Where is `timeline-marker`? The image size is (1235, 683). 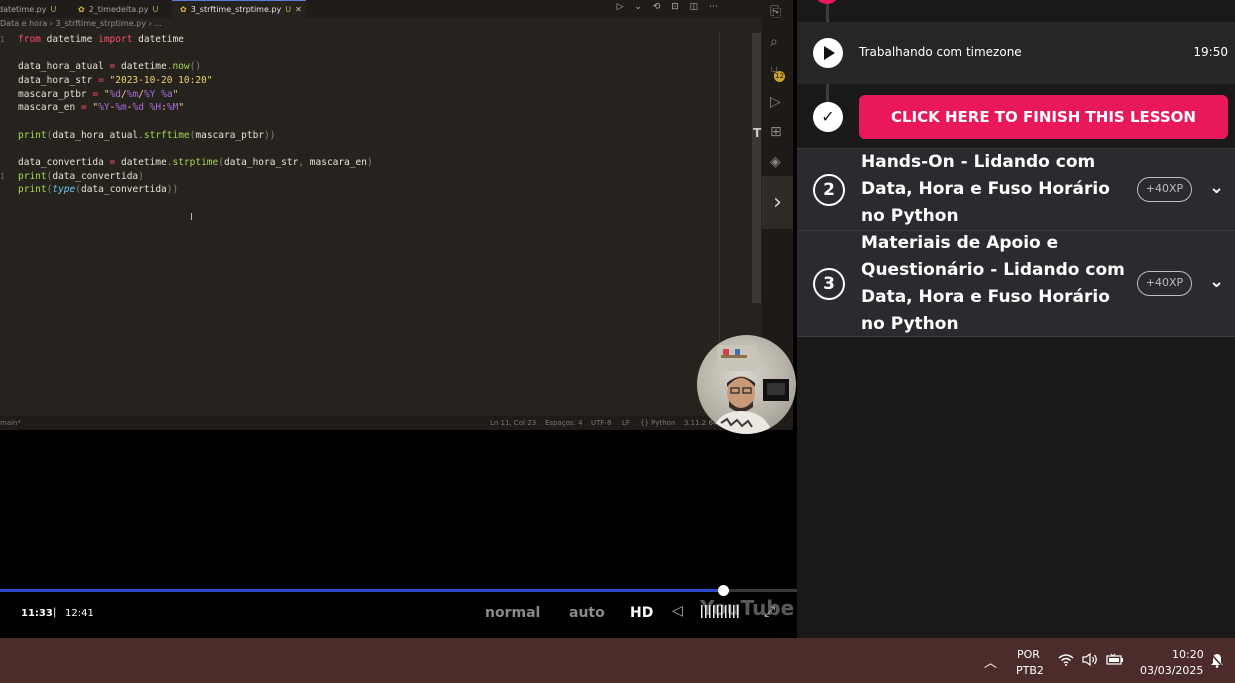 timeline-marker is located at coordinates (827, 2).